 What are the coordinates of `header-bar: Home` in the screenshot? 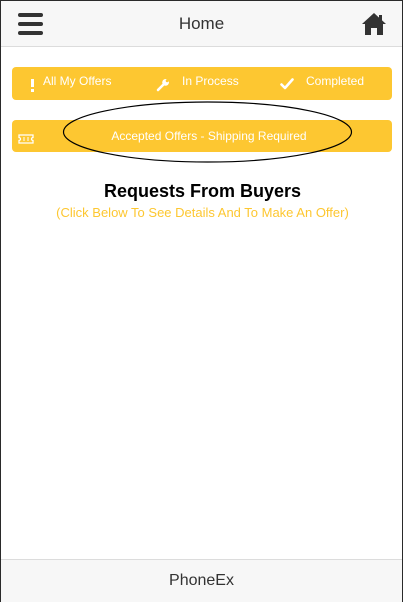 It's located at (201, 24).